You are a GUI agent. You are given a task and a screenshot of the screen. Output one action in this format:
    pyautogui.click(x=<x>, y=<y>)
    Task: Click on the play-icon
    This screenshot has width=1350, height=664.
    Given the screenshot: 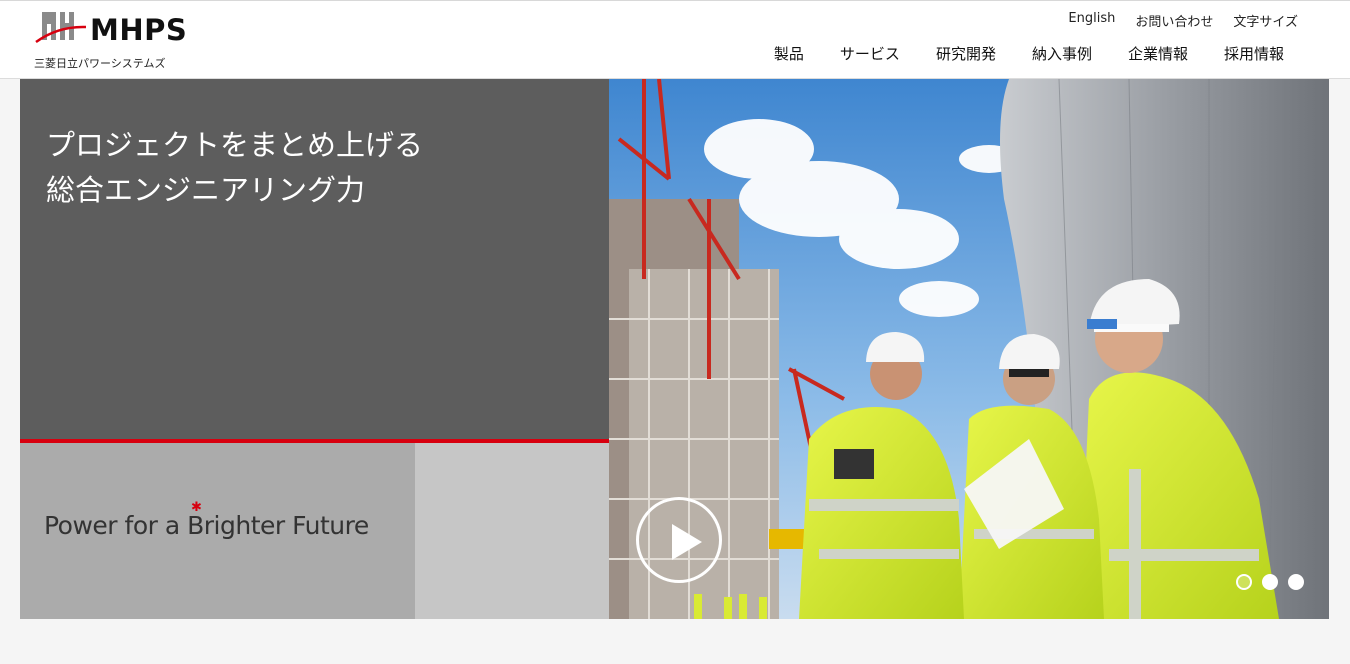 What is the action you would take?
    pyautogui.click(x=687, y=542)
    